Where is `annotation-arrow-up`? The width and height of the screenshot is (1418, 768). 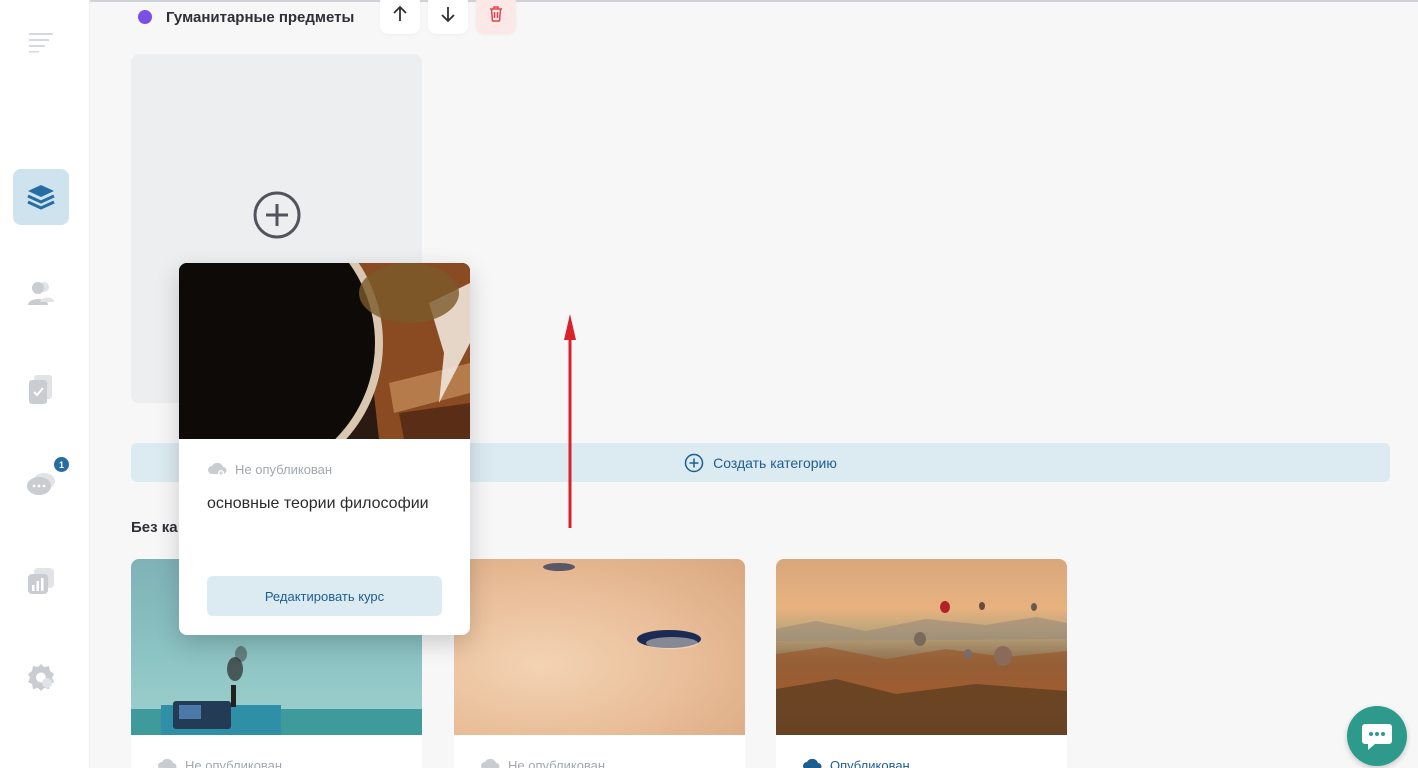
annotation-arrow-up is located at coordinates (570, 421).